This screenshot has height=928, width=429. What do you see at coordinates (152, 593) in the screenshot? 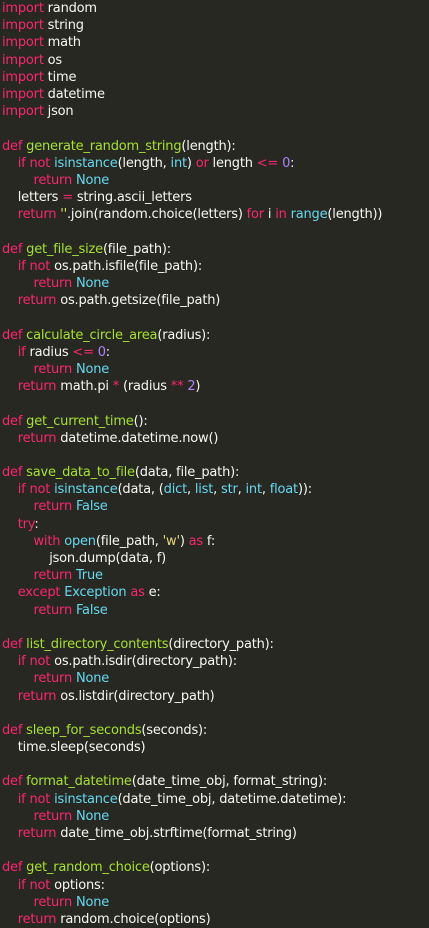
I see `code-token-plain: e:` at bounding box center [152, 593].